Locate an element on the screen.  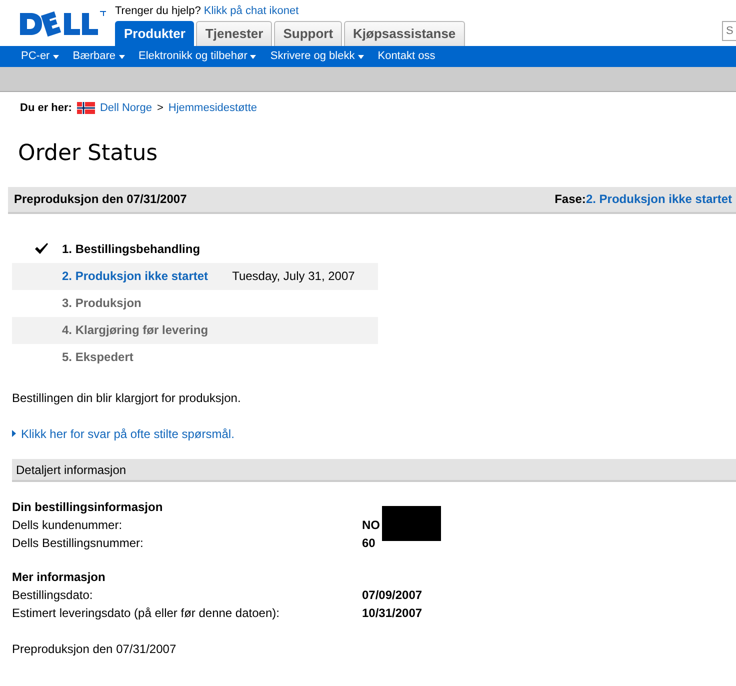
triangle-icon is located at coordinates (14, 434).